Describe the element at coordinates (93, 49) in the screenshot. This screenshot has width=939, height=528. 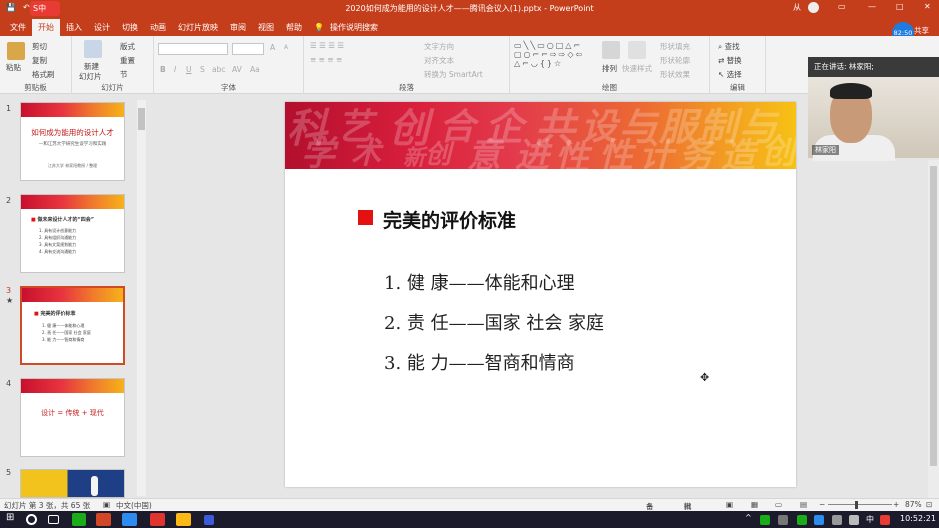
I see `new-slide-icon` at that location.